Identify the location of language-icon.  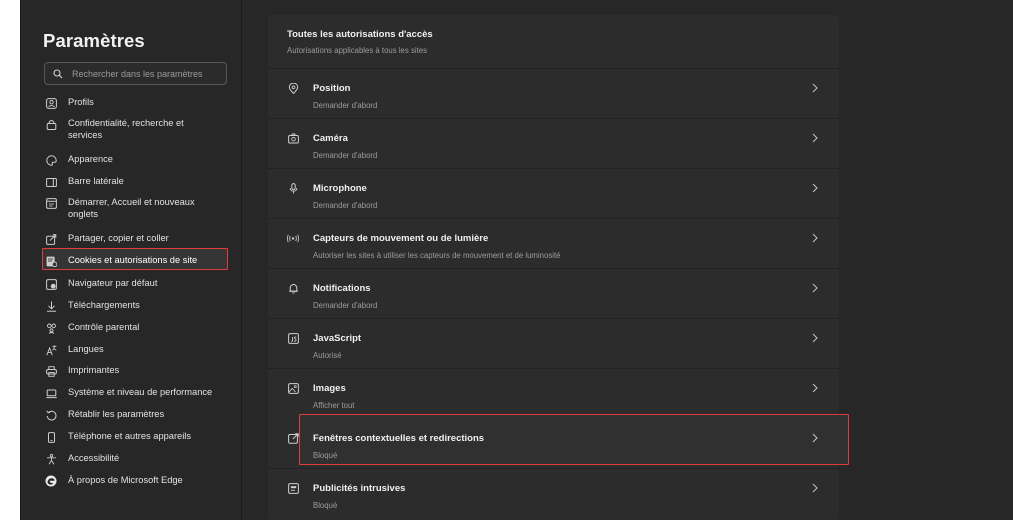
(51, 350).